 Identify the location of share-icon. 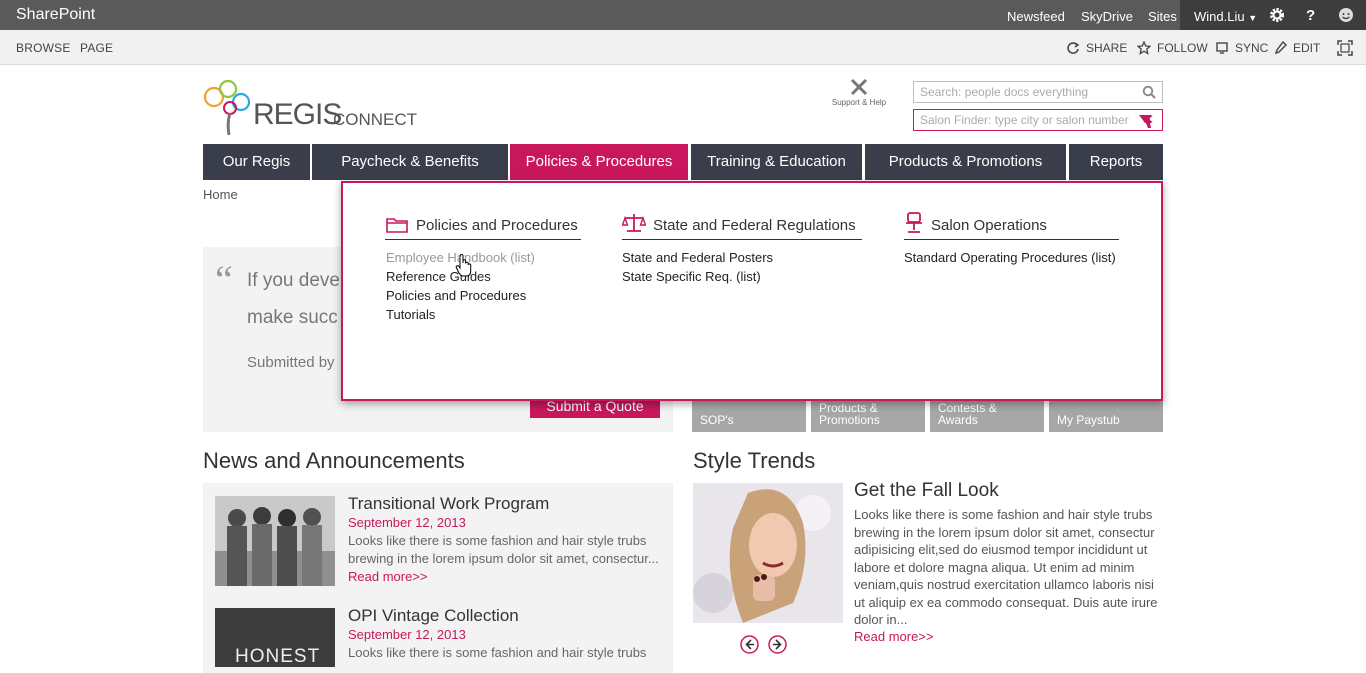
(1073, 48).